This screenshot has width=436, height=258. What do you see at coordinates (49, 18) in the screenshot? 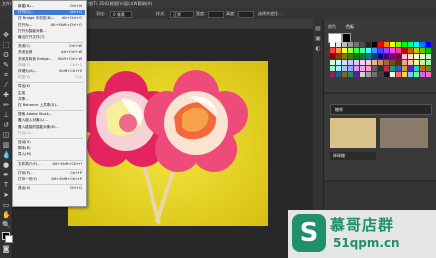
I see `file-menu-item: 在 Bridge 中浏览(B)... Alt+Ctrl+O` at bounding box center [49, 18].